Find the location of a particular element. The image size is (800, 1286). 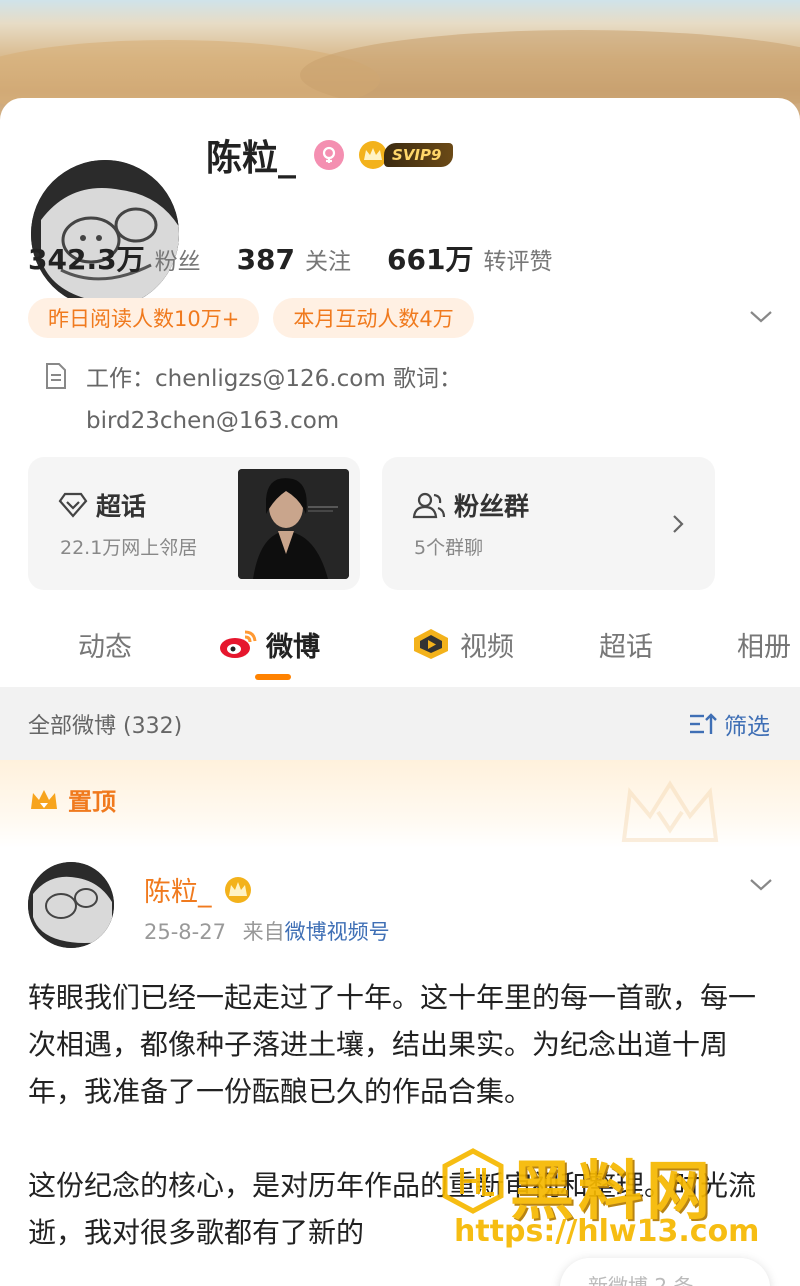

profile-name-row: 陈粒_ SVIP9 is located at coordinates (330, 155).